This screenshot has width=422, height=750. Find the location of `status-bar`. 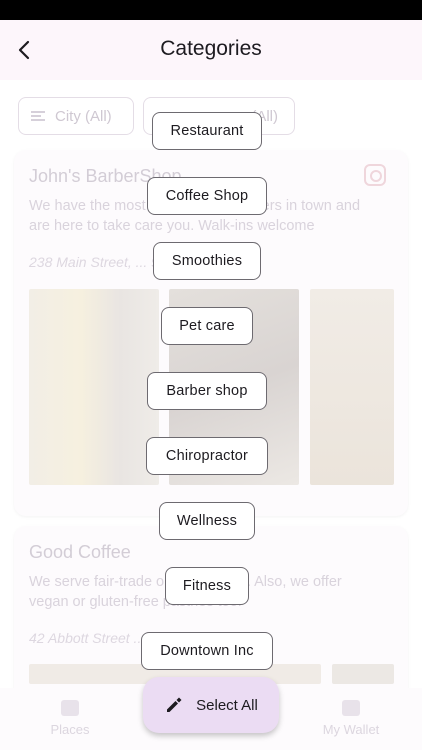

status-bar is located at coordinates (211, 10).